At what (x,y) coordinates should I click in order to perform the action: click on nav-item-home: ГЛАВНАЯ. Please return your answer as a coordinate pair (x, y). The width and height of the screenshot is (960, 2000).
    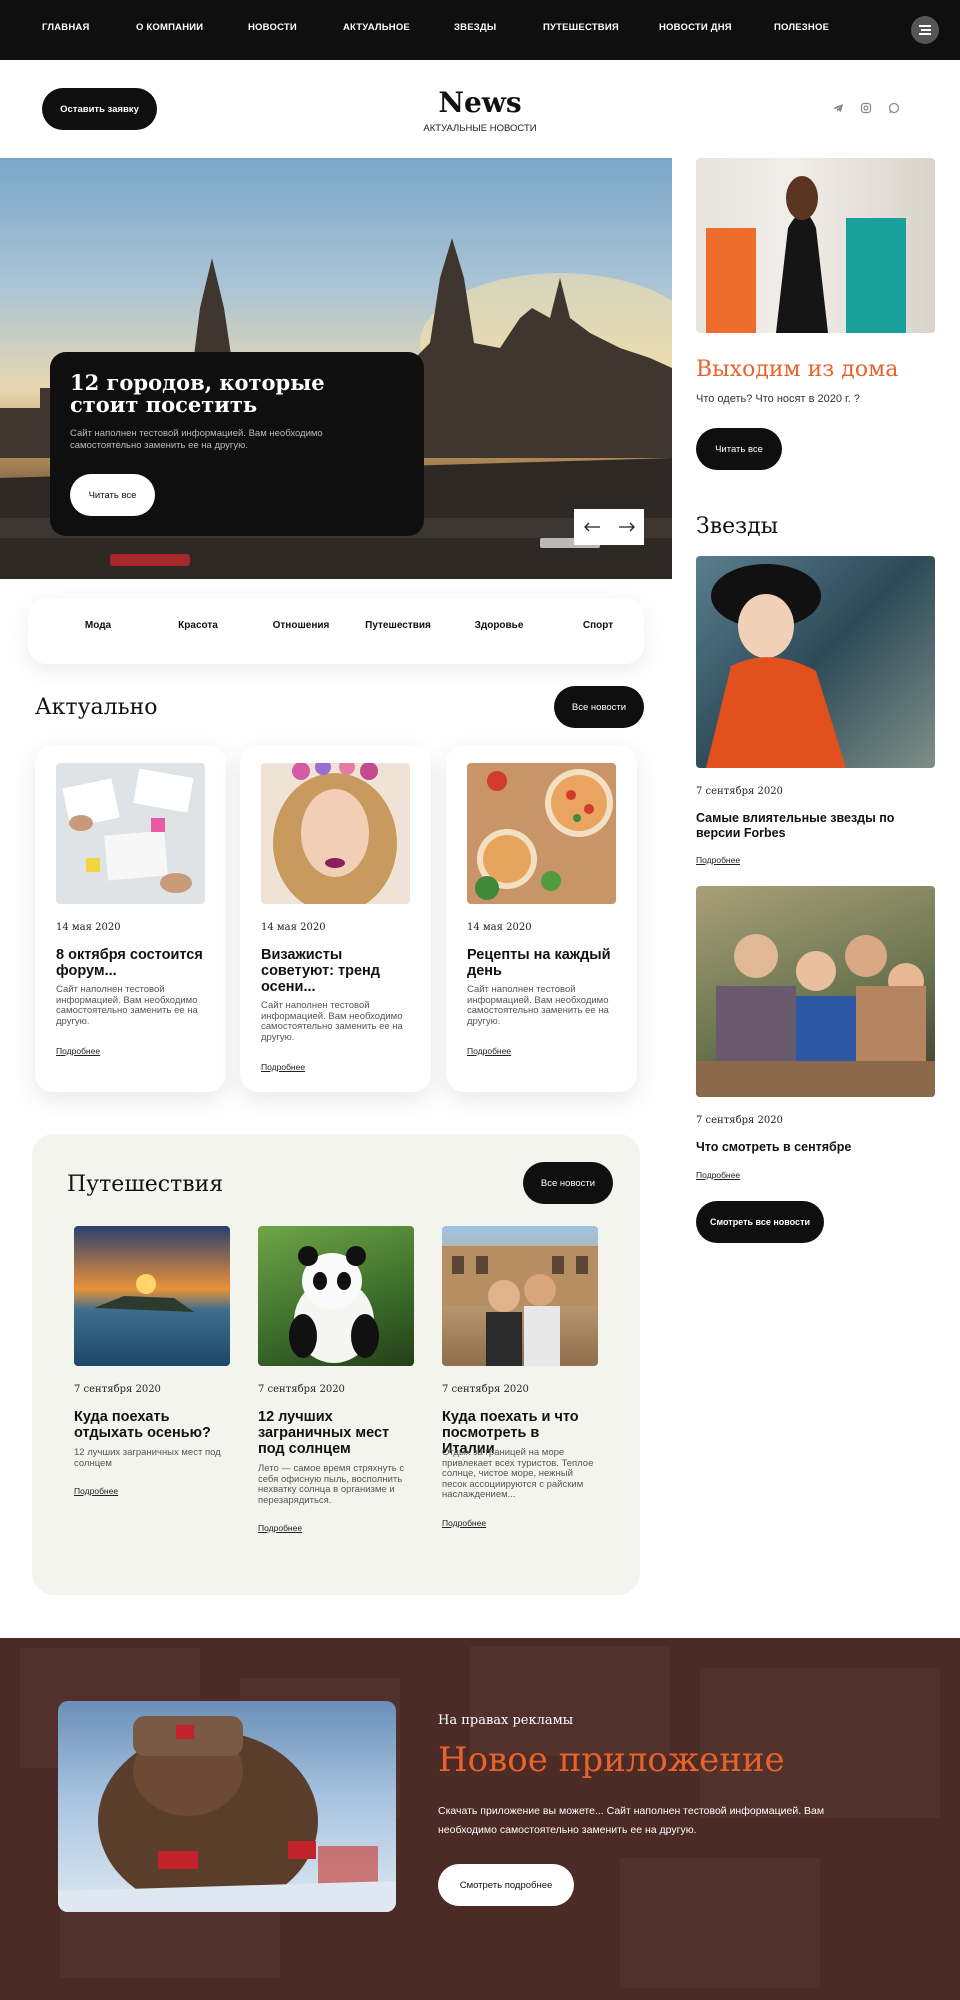
    Looking at the image, I should click on (66, 27).